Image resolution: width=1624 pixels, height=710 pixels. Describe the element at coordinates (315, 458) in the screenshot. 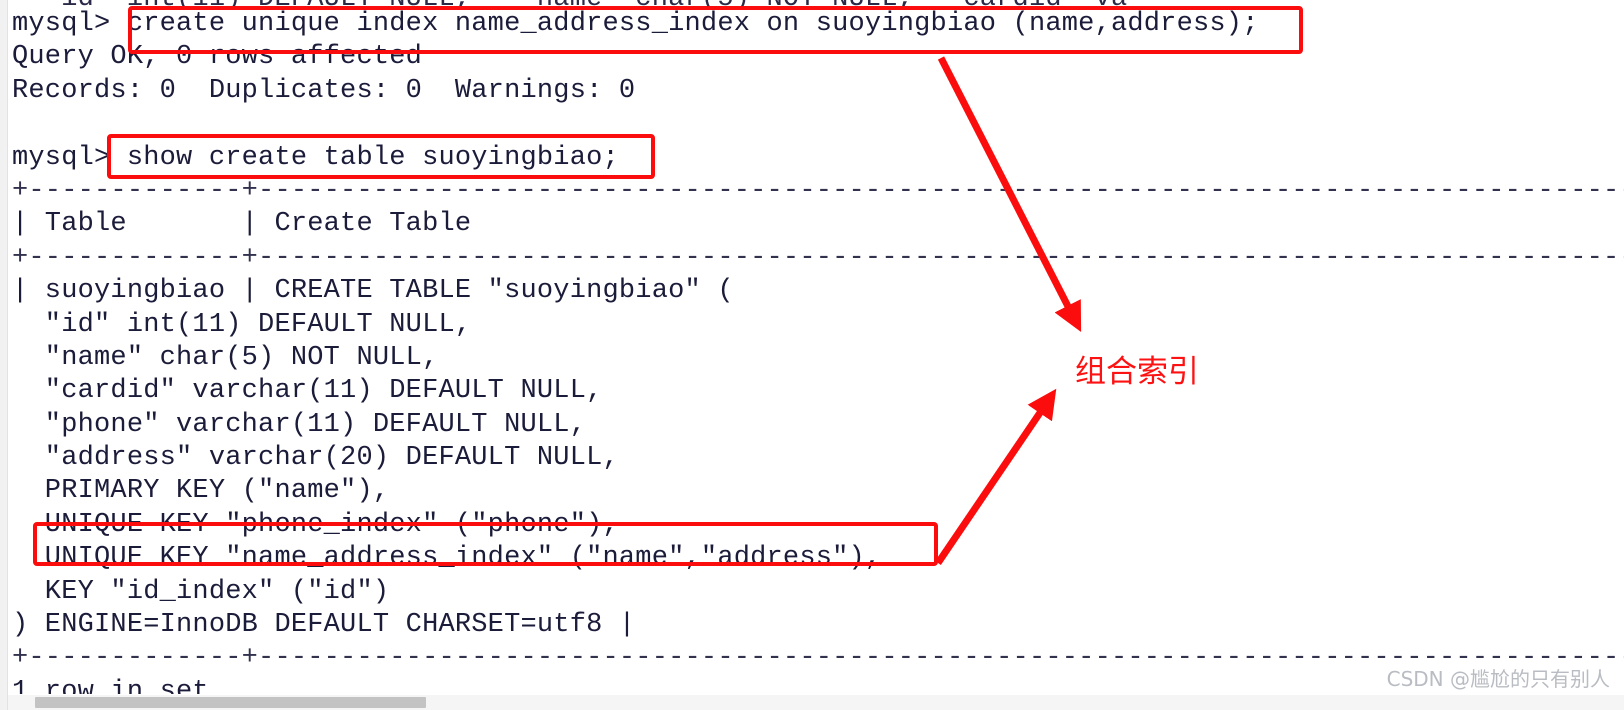

I see `terminal-line-col-address: "address" varchar(20) DEFAULT NULL,` at that location.